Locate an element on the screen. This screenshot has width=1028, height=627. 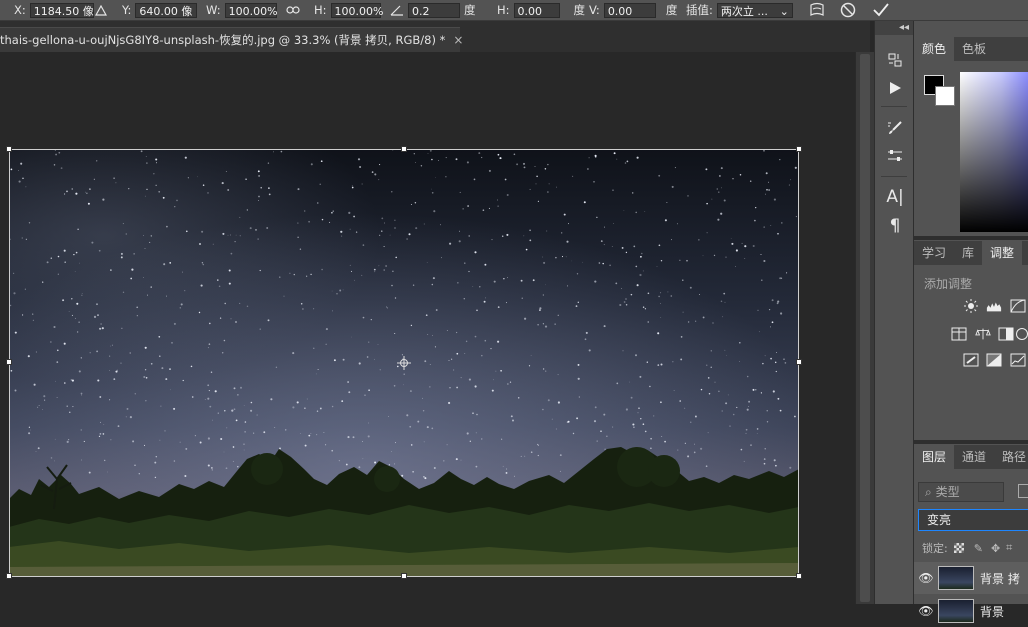
layer-filter-value: 类型 is located at coordinates (947, 492).